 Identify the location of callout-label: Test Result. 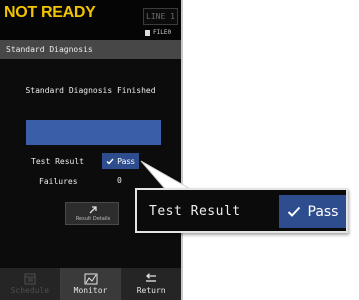
(195, 211).